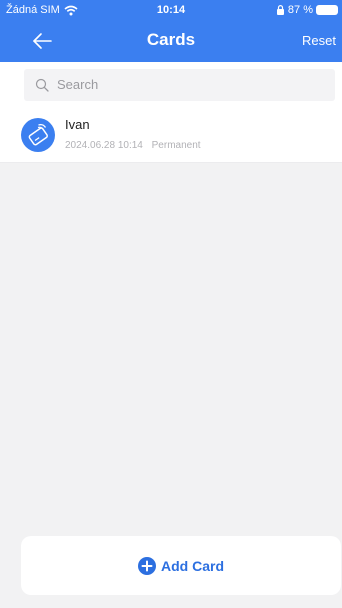 The width and height of the screenshot is (342, 608). I want to click on navigation-bar: Cards Reset, so click(171, 41).